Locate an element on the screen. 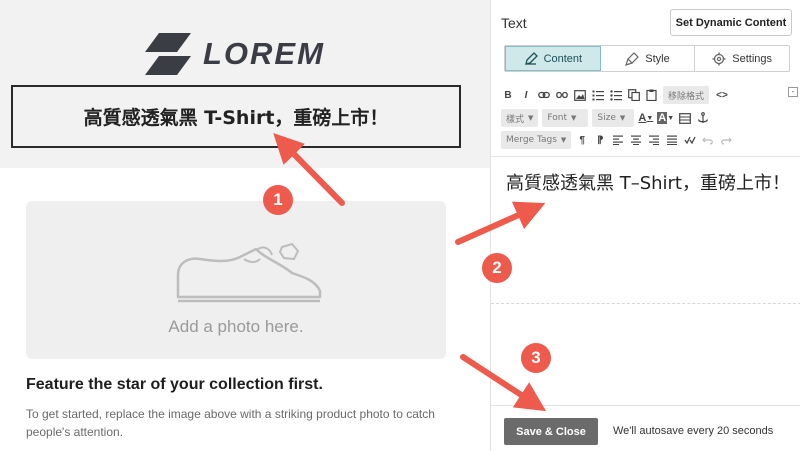  image-button is located at coordinates (580, 95).